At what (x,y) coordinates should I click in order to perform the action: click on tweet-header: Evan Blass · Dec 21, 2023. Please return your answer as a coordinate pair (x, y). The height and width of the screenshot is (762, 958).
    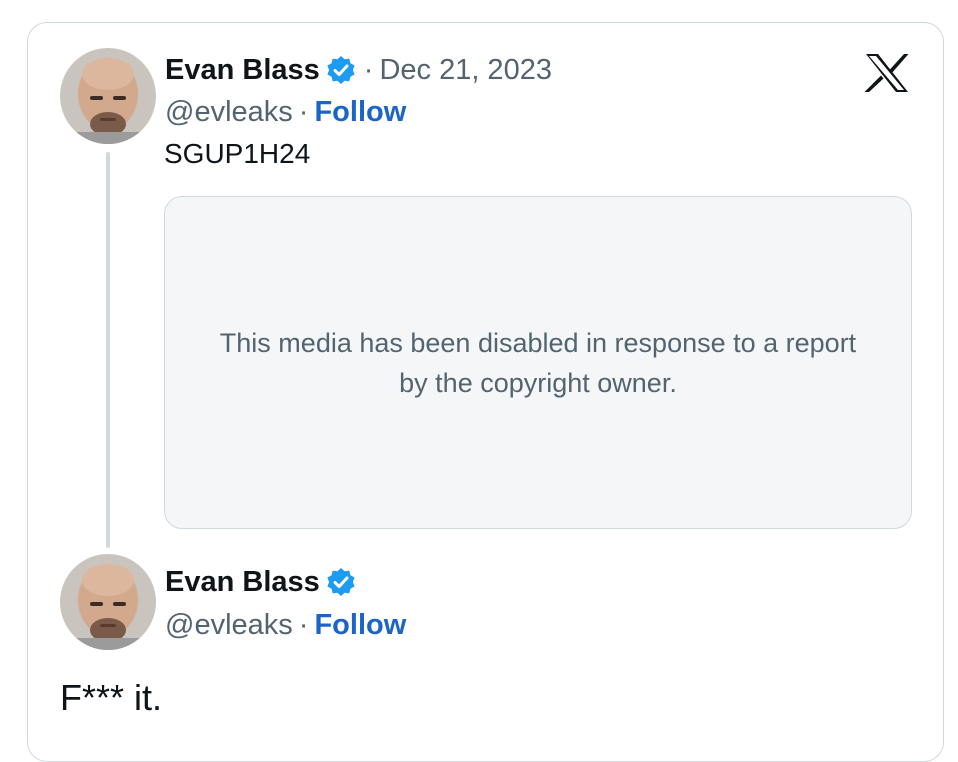
    Looking at the image, I should click on (358, 70).